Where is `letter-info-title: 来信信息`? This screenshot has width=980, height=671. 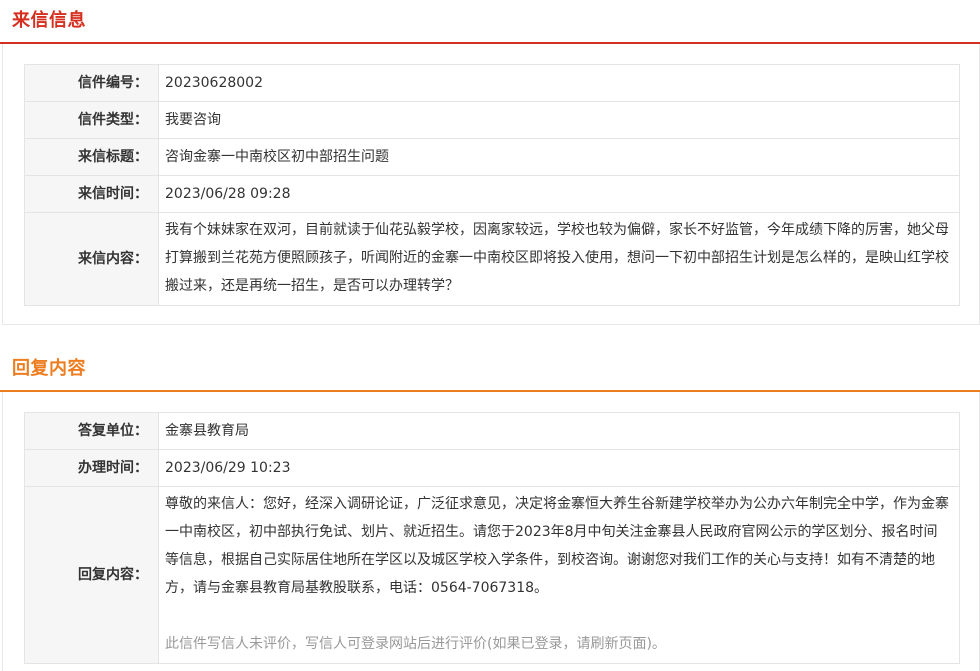
letter-info-title: 来信信息 is located at coordinates (49, 20).